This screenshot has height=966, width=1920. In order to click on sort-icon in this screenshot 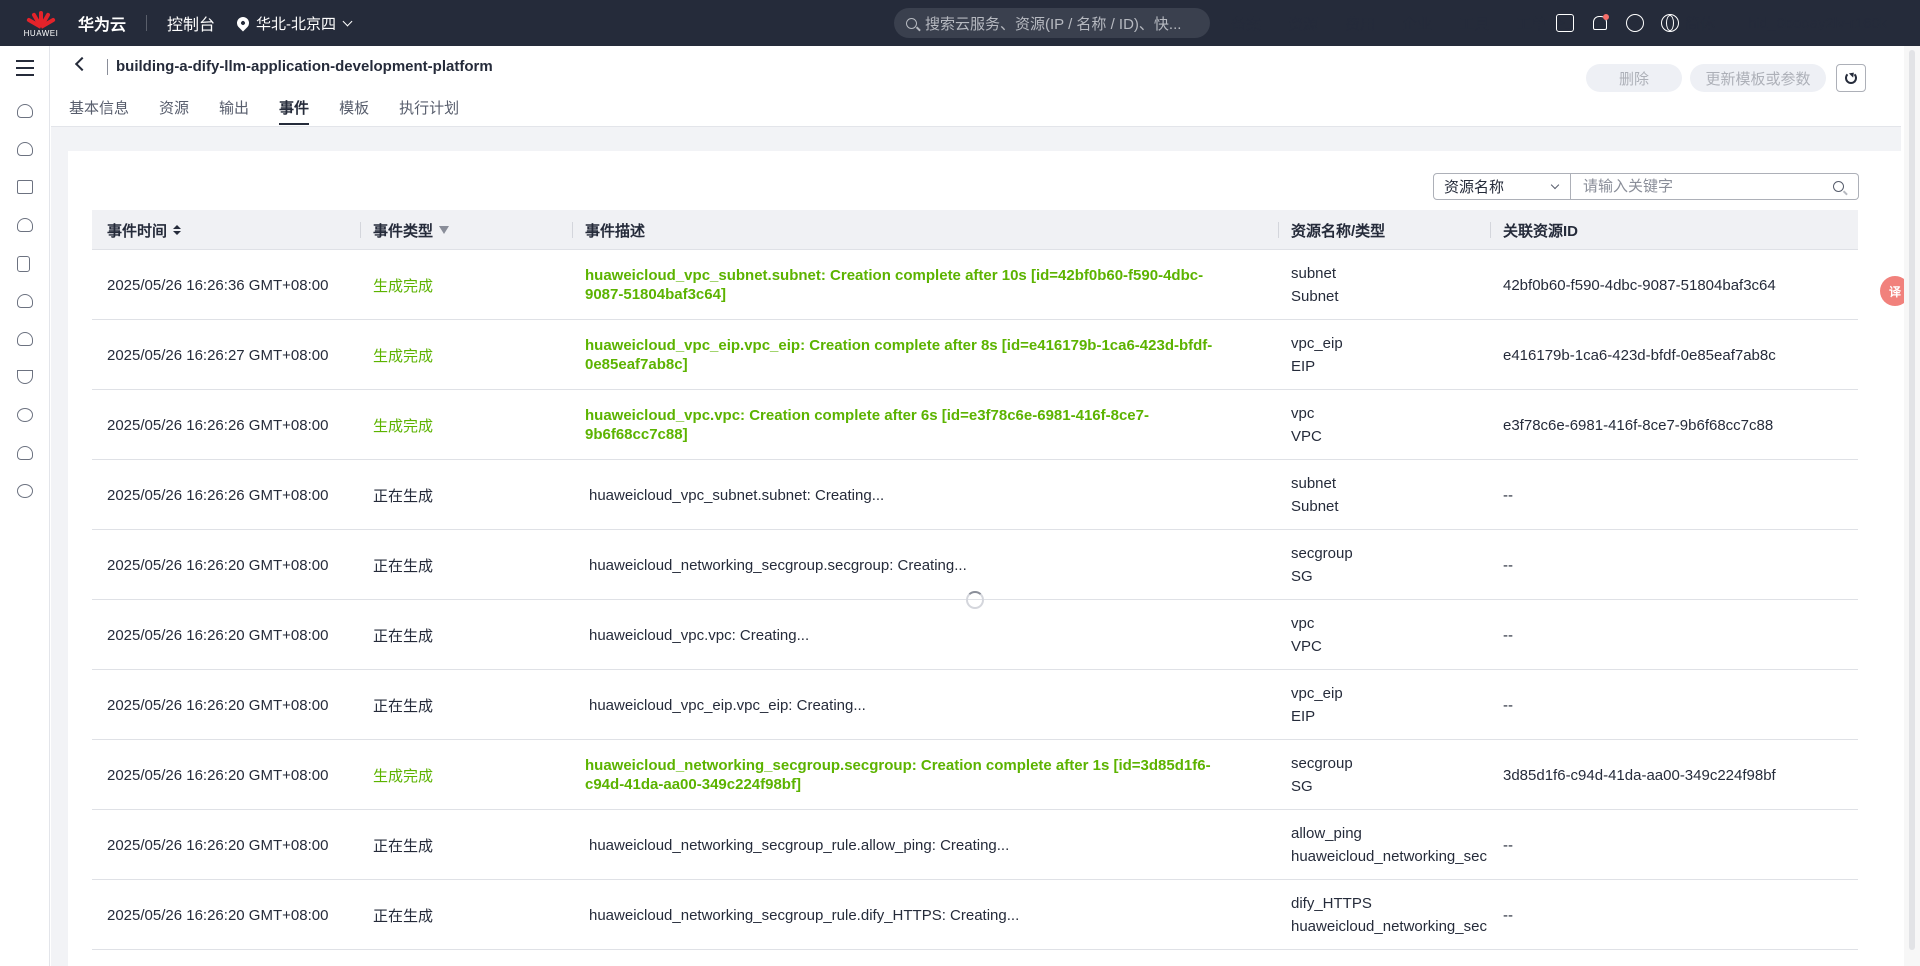, I will do `click(177, 230)`.